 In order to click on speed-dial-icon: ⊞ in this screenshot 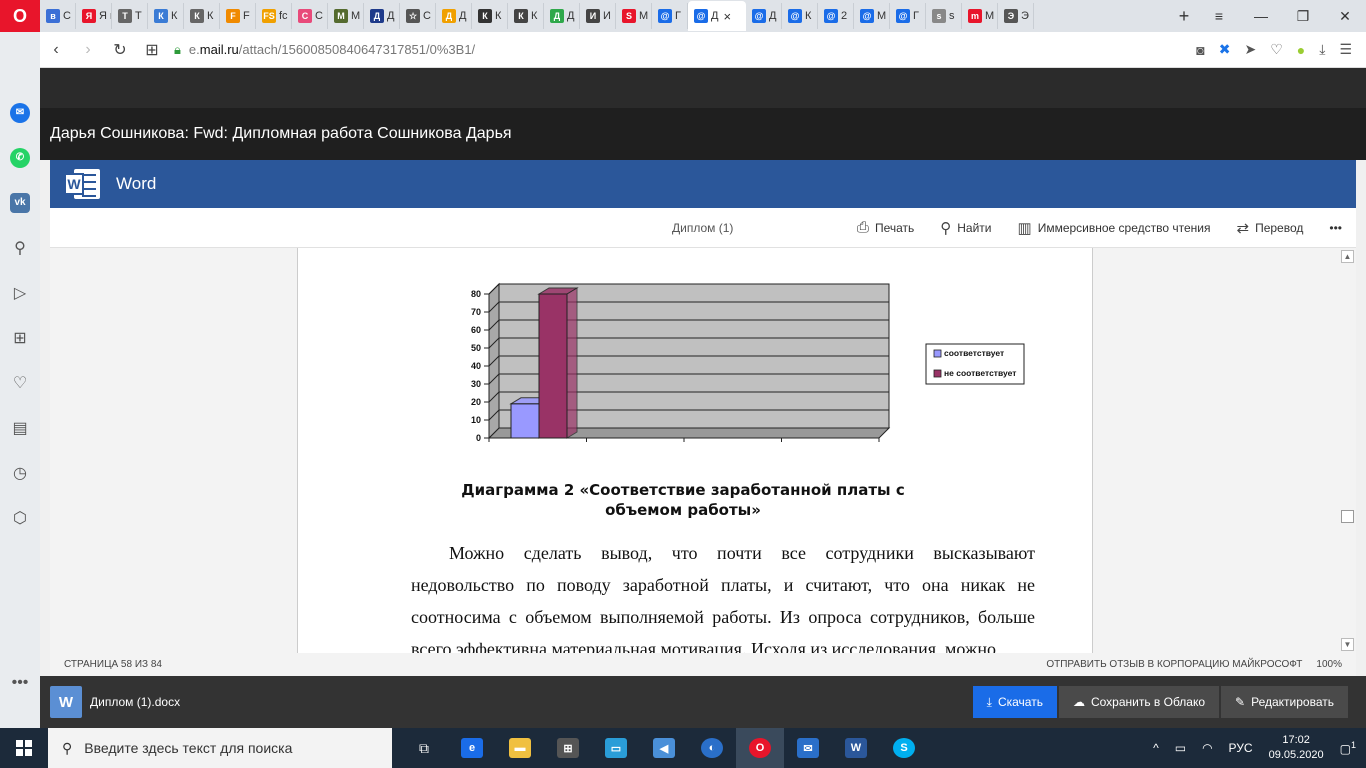, I will do `click(152, 50)`.